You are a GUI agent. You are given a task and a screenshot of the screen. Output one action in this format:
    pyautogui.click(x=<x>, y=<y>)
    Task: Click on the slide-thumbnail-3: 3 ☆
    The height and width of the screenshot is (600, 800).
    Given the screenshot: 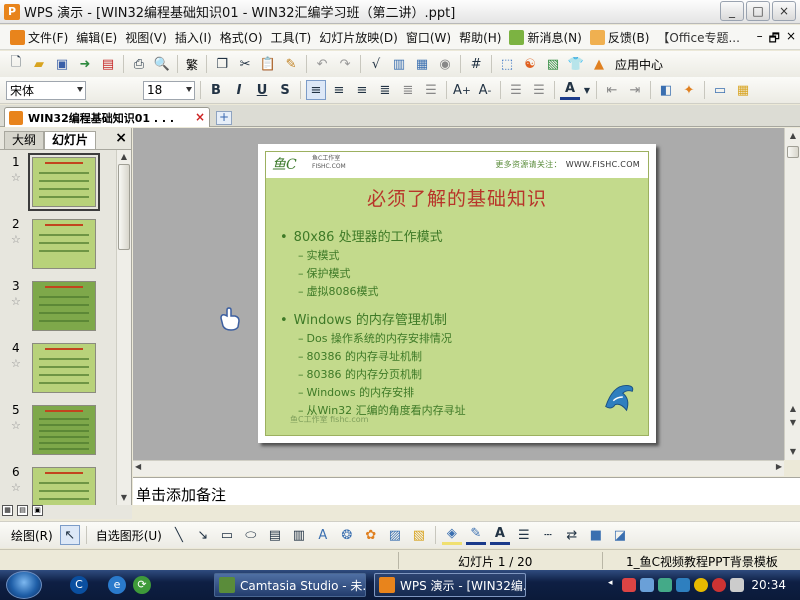 What is the action you would take?
    pyautogui.click(x=58, y=310)
    